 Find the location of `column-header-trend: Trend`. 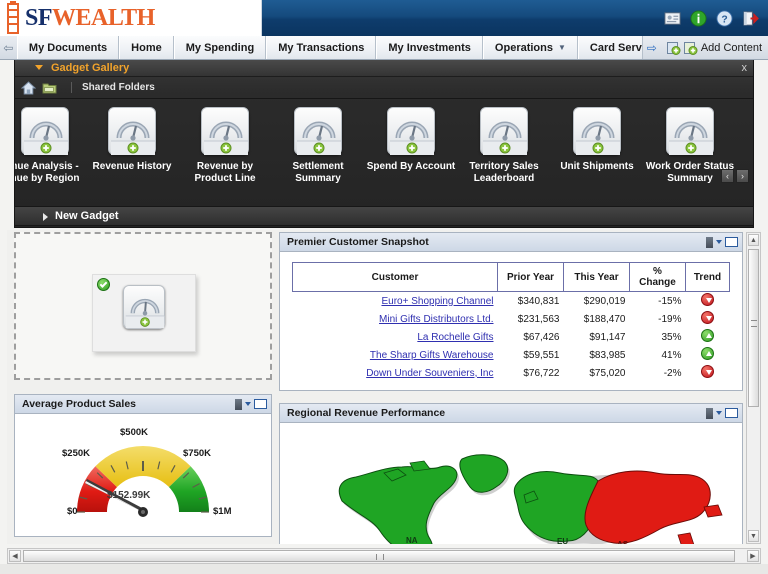

column-header-trend: Trend is located at coordinates (707, 277).